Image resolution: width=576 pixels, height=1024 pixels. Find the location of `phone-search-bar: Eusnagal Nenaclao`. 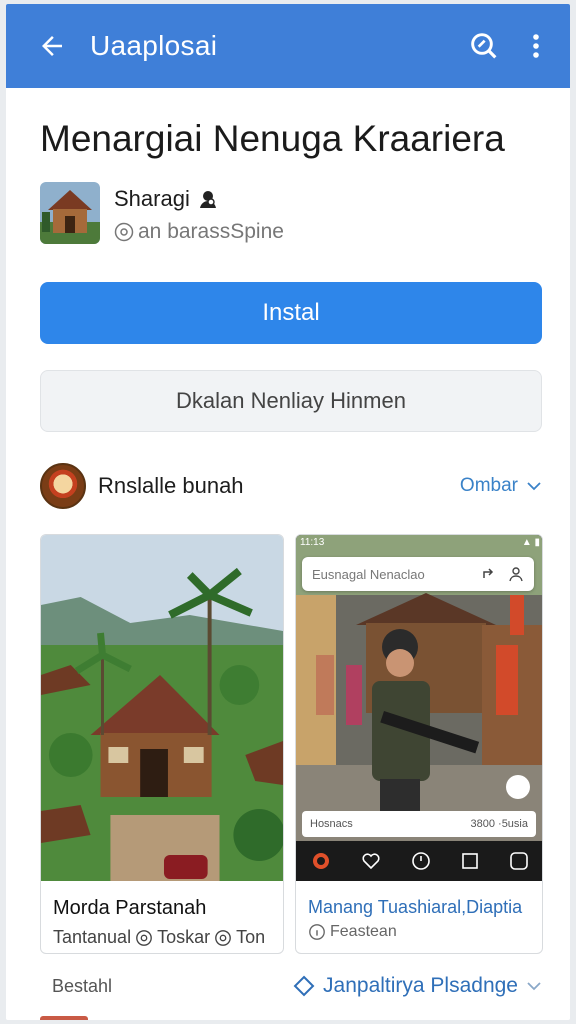

phone-search-bar: Eusnagal Nenaclao is located at coordinates (418, 574).